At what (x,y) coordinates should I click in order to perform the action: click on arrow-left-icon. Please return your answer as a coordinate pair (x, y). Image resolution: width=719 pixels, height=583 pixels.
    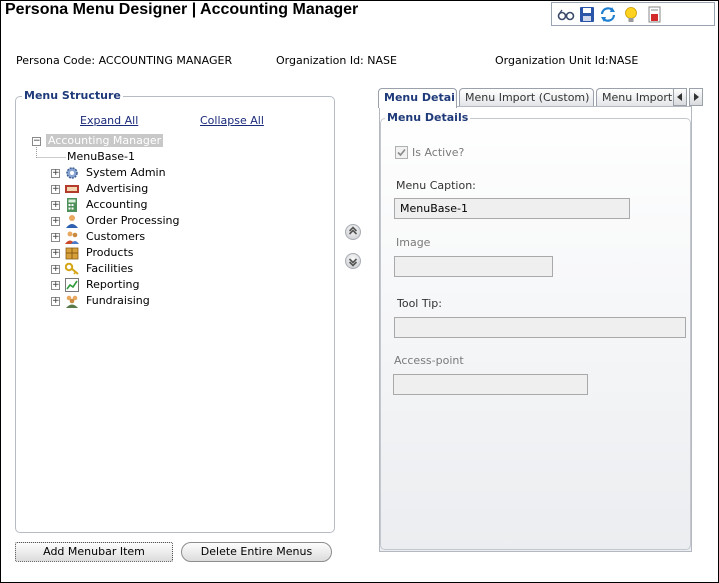
    Looking at the image, I should click on (679, 97).